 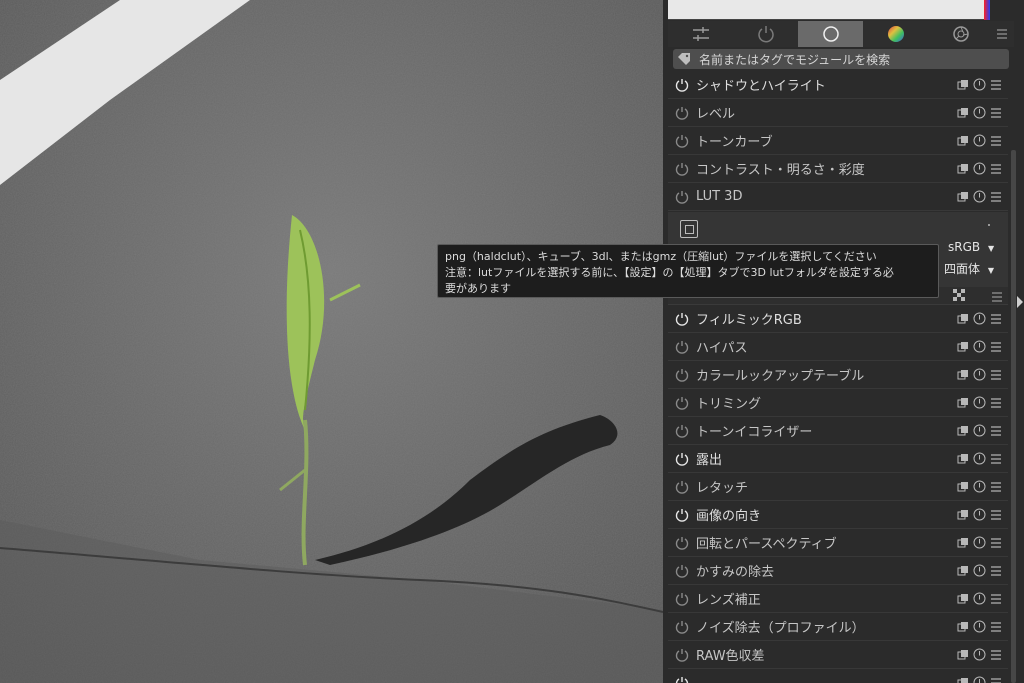 What do you see at coordinates (841, 59) in the screenshot?
I see `module-search-input: 名前またはタグでモジュールを検索` at bounding box center [841, 59].